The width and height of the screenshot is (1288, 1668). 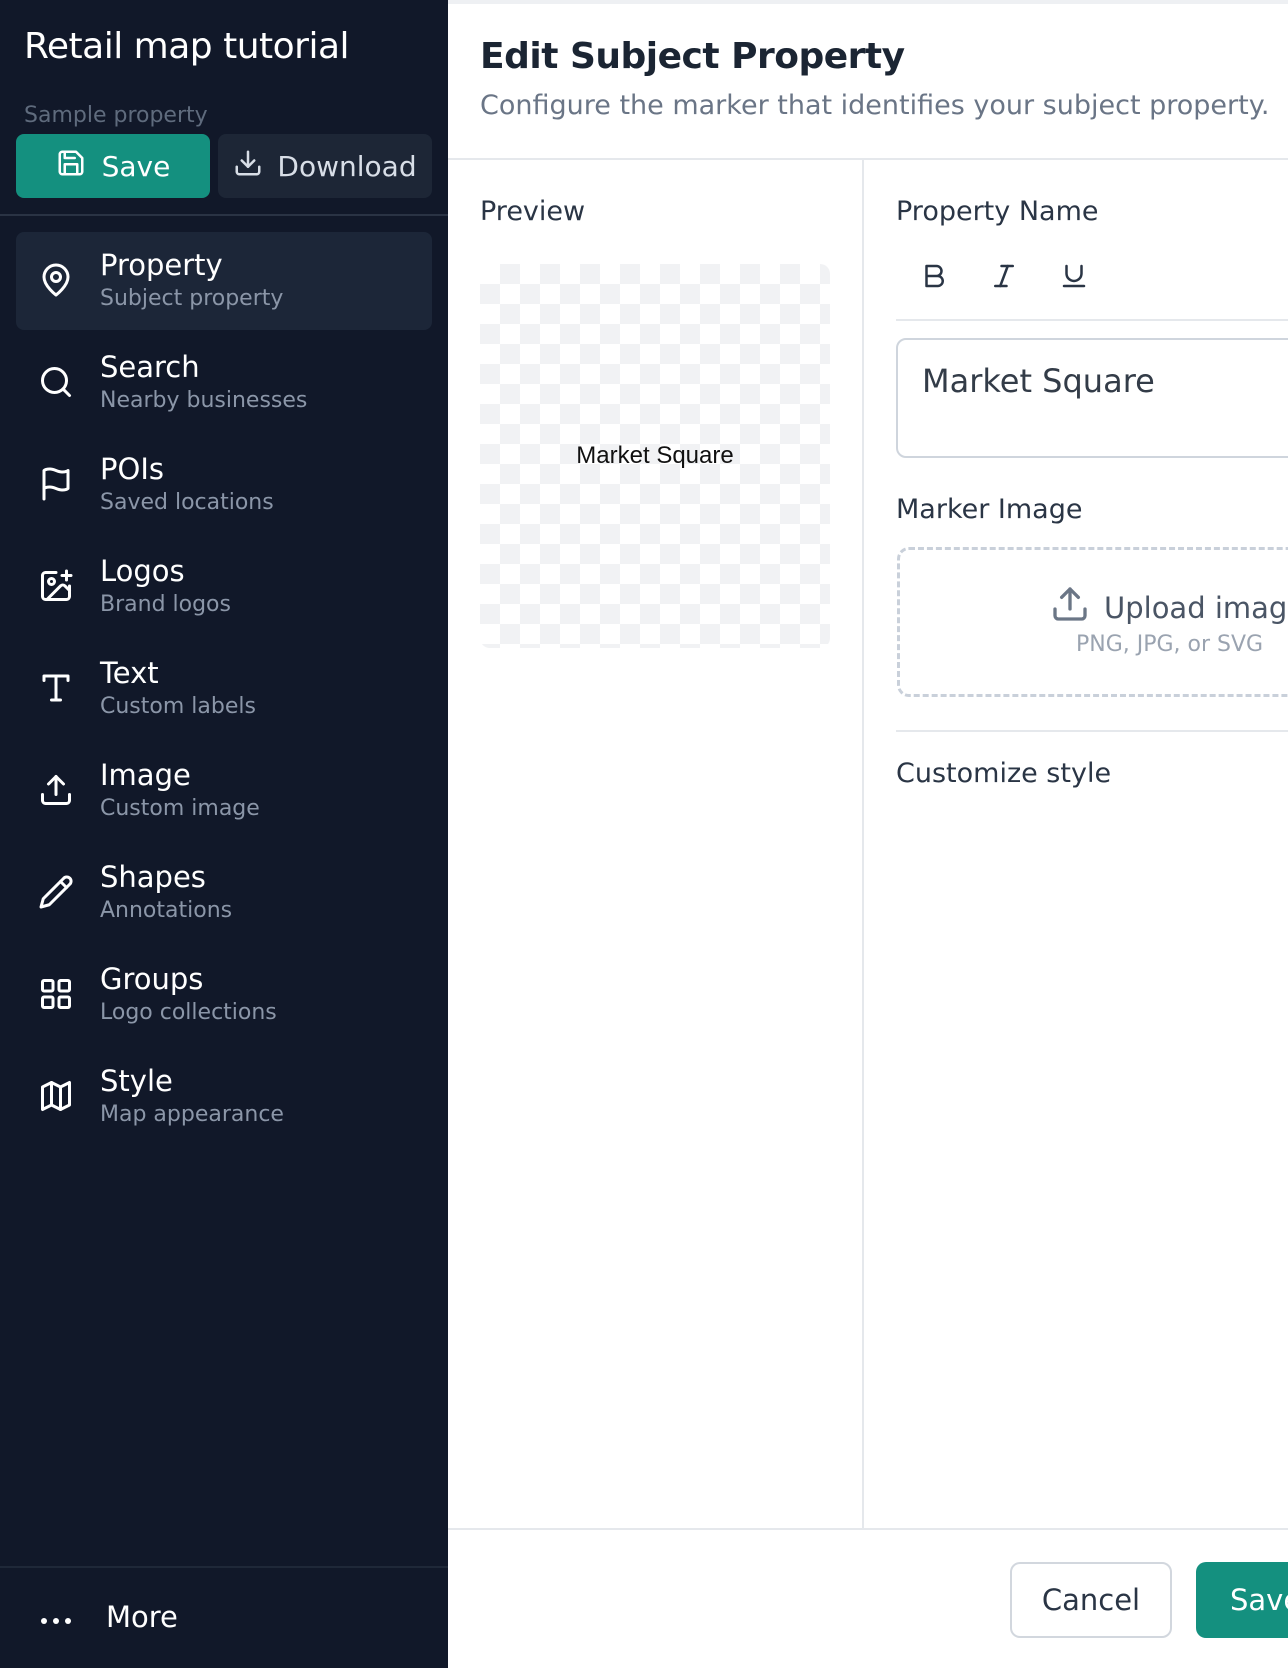 What do you see at coordinates (180, 808) in the screenshot?
I see `sidebar-item-sublabel: Custom image` at bounding box center [180, 808].